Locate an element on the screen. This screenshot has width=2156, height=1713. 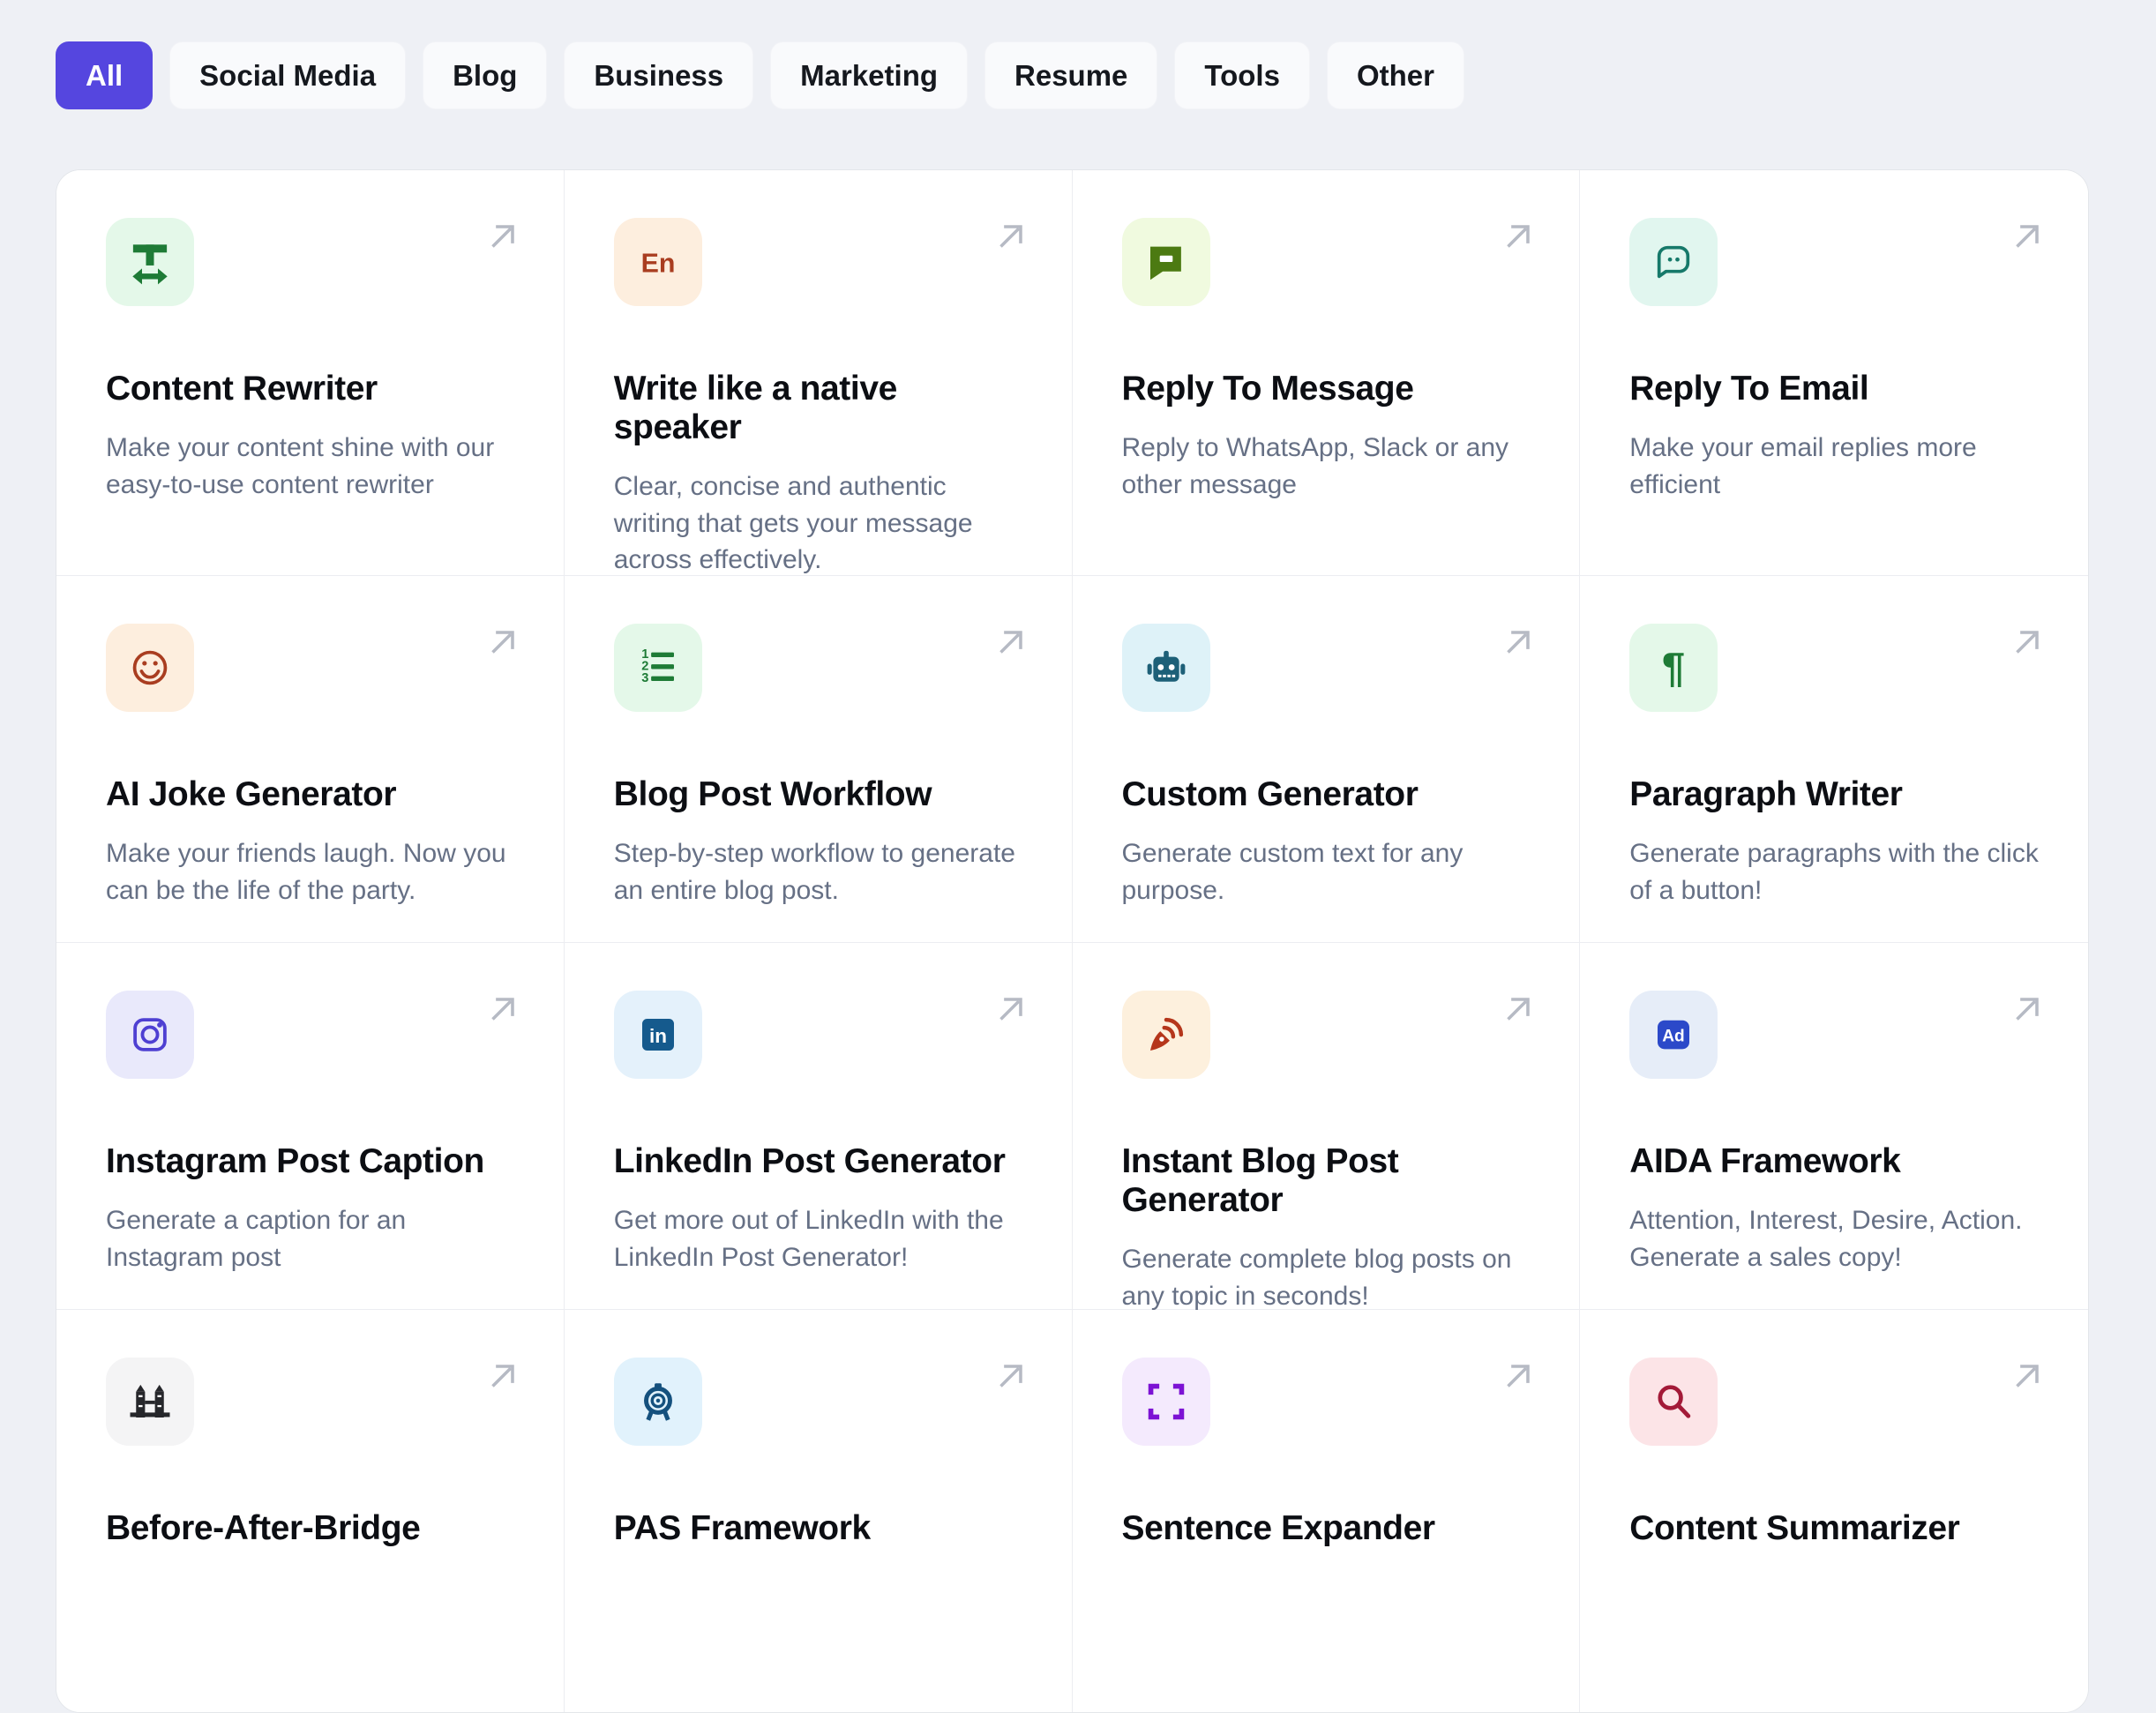
robot-icon is located at coordinates (1165, 668).